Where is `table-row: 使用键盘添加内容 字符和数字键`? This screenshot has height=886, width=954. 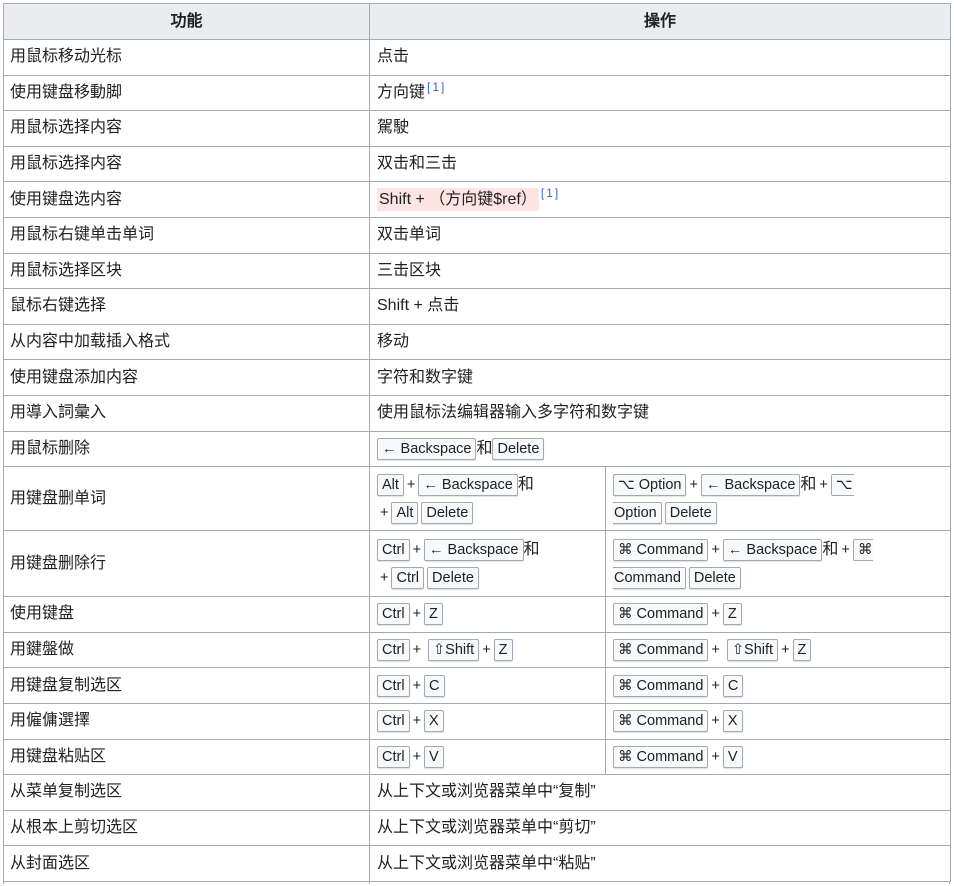
table-row: 使用键盘添加内容 字符和数字键 is located at coordinates (477, 377).